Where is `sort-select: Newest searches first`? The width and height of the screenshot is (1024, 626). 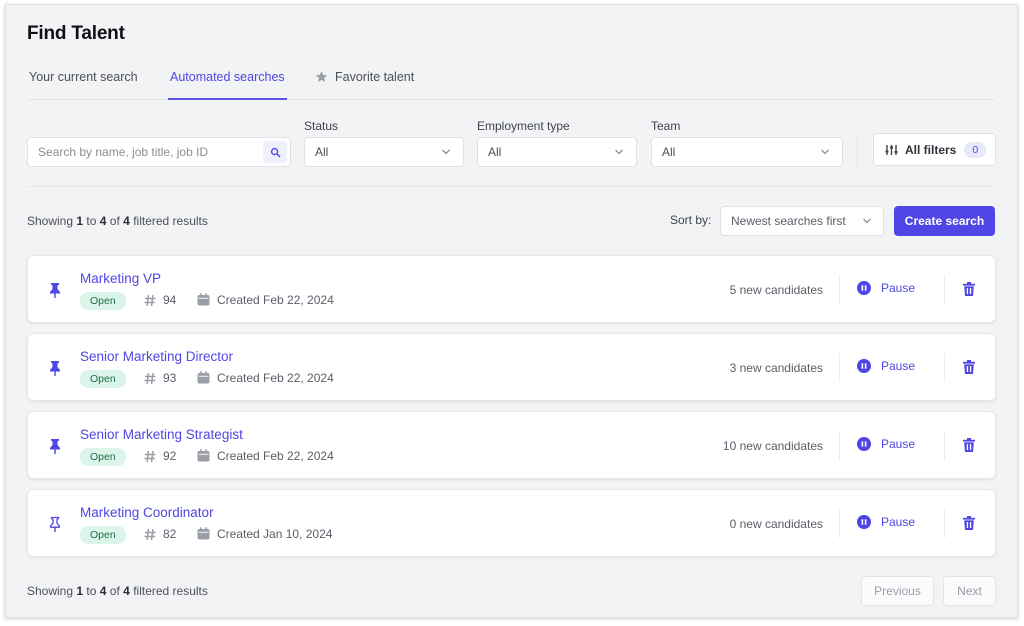 sort-select: Newest searches first is located at coordinates (802, 221).